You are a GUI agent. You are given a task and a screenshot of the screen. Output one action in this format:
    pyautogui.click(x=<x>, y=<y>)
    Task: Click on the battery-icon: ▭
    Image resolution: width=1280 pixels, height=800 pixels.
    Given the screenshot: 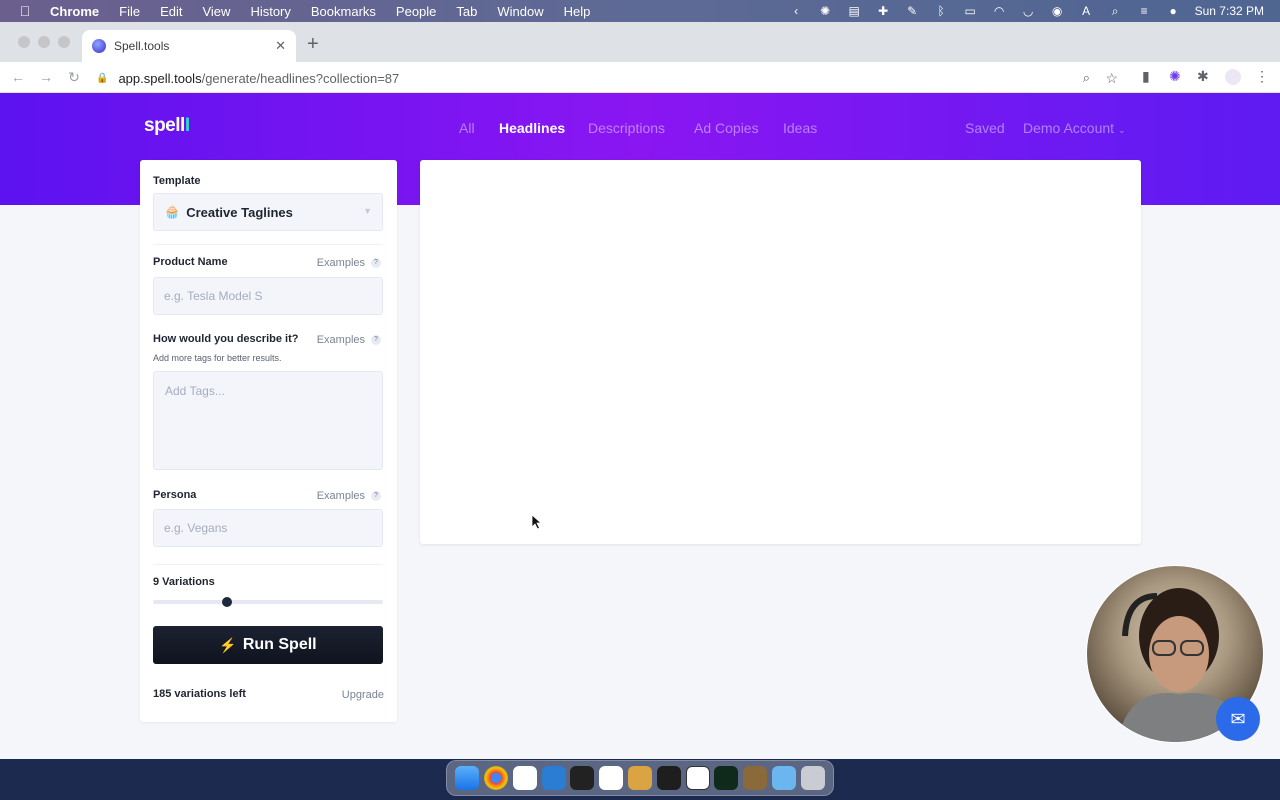 What is the action you would take?
    pyautogui.click(x=970, y=11)
    